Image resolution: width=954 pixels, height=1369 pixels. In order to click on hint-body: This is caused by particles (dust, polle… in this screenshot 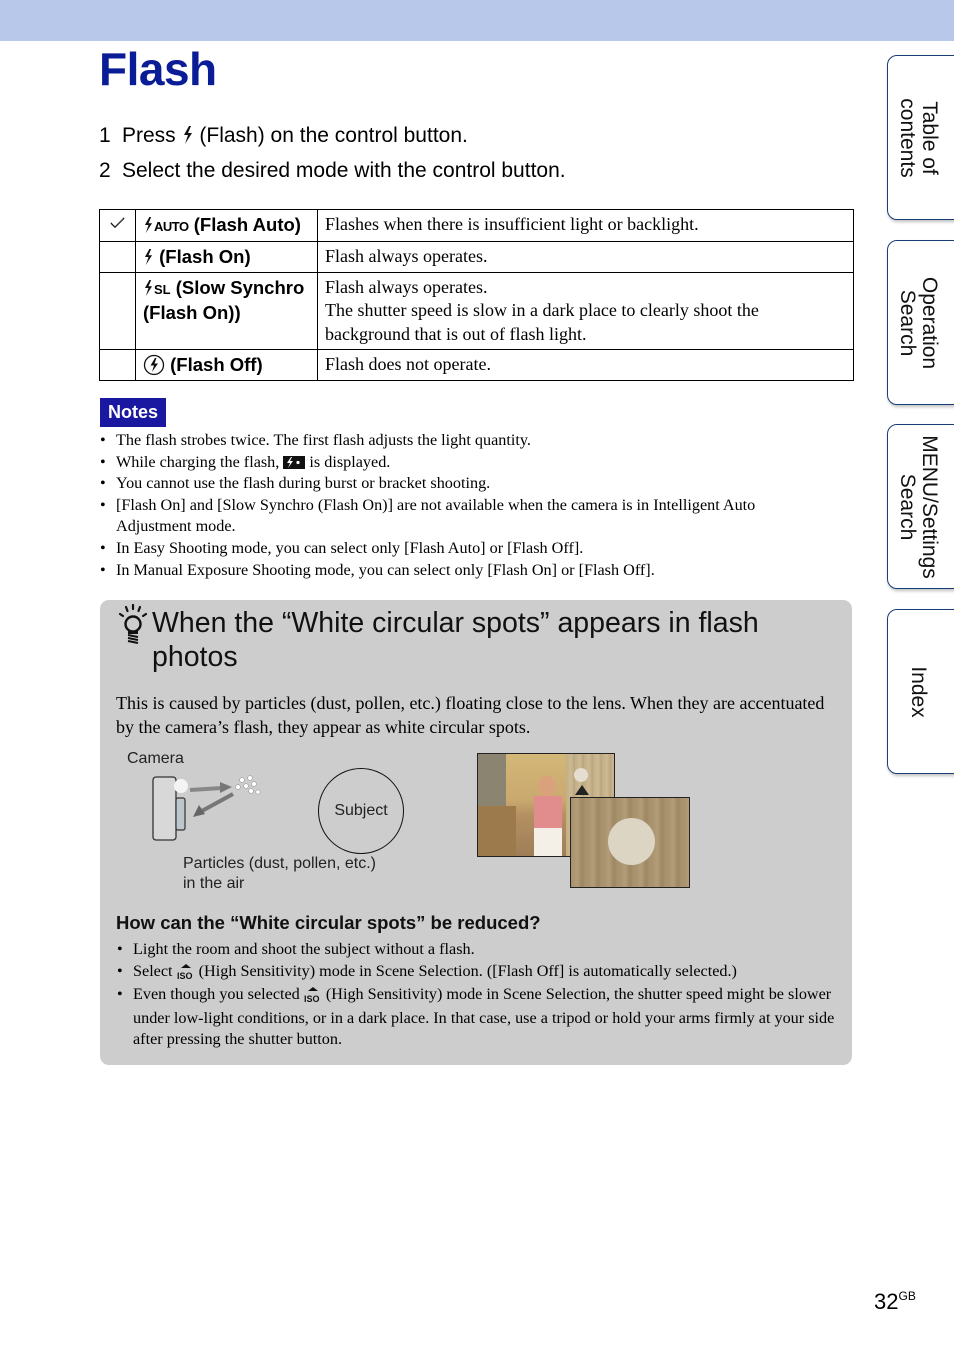, I will do `click(470, 715)`.